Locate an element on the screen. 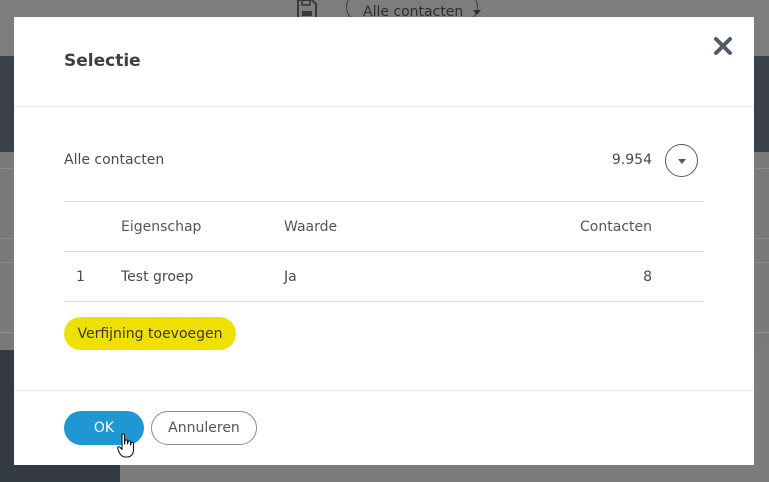  hand-cursor-icon is located at coordinates (126, 445).